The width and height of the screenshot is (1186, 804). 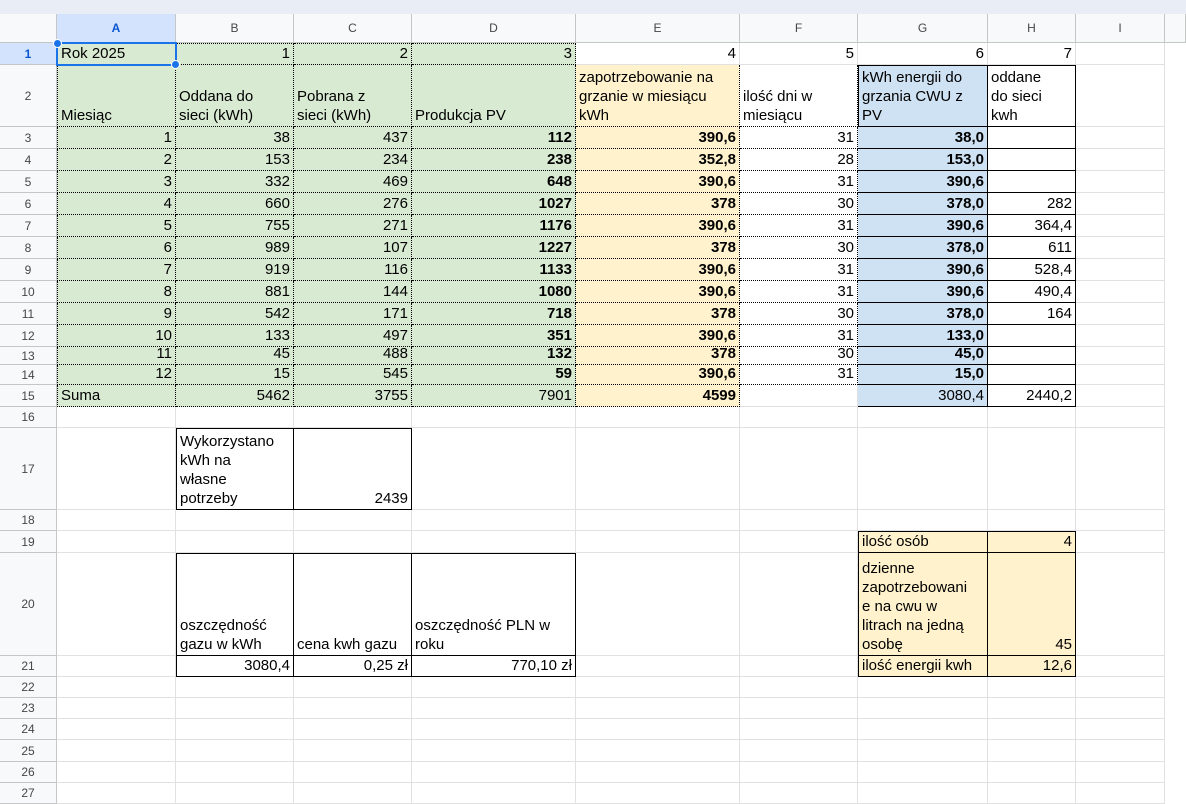 I want to click on row-header-16: 16, so click(x=28, y=417).